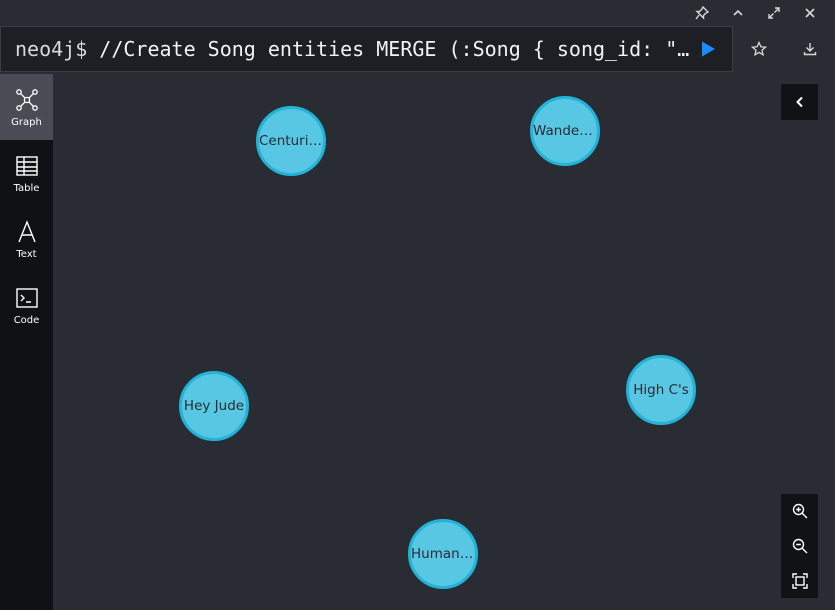 The image size is (835, 610). What do you see at coordinates (291, 141) in the screenshot?
I see `graph-node: Centuries` at bounding box center [291, 141].